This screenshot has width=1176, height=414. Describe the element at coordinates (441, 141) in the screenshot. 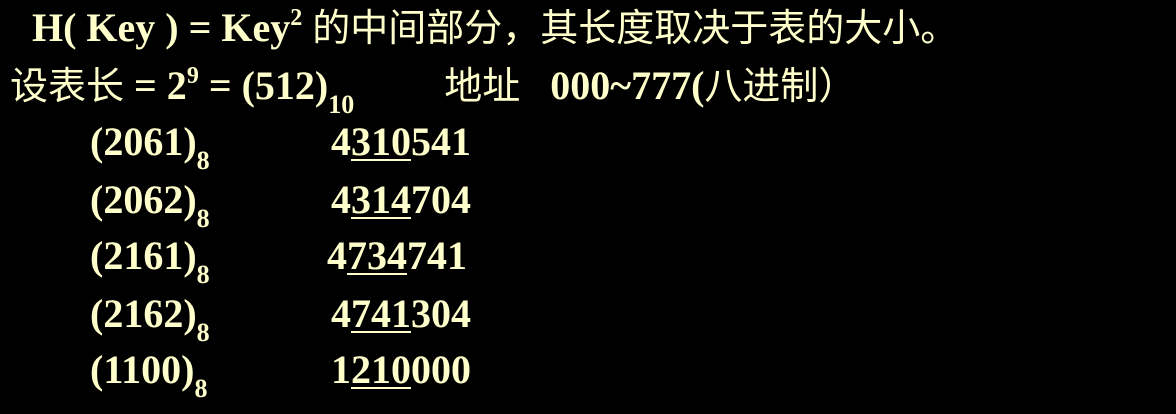

I see `square-suffix: 541` at that location.